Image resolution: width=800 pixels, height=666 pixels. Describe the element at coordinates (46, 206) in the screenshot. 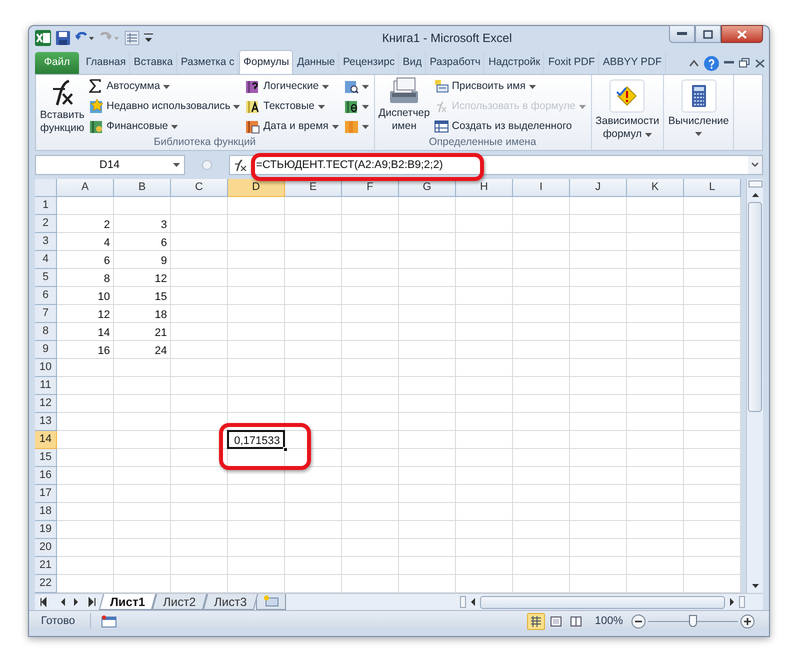

I see `row-header: 1` at that location.